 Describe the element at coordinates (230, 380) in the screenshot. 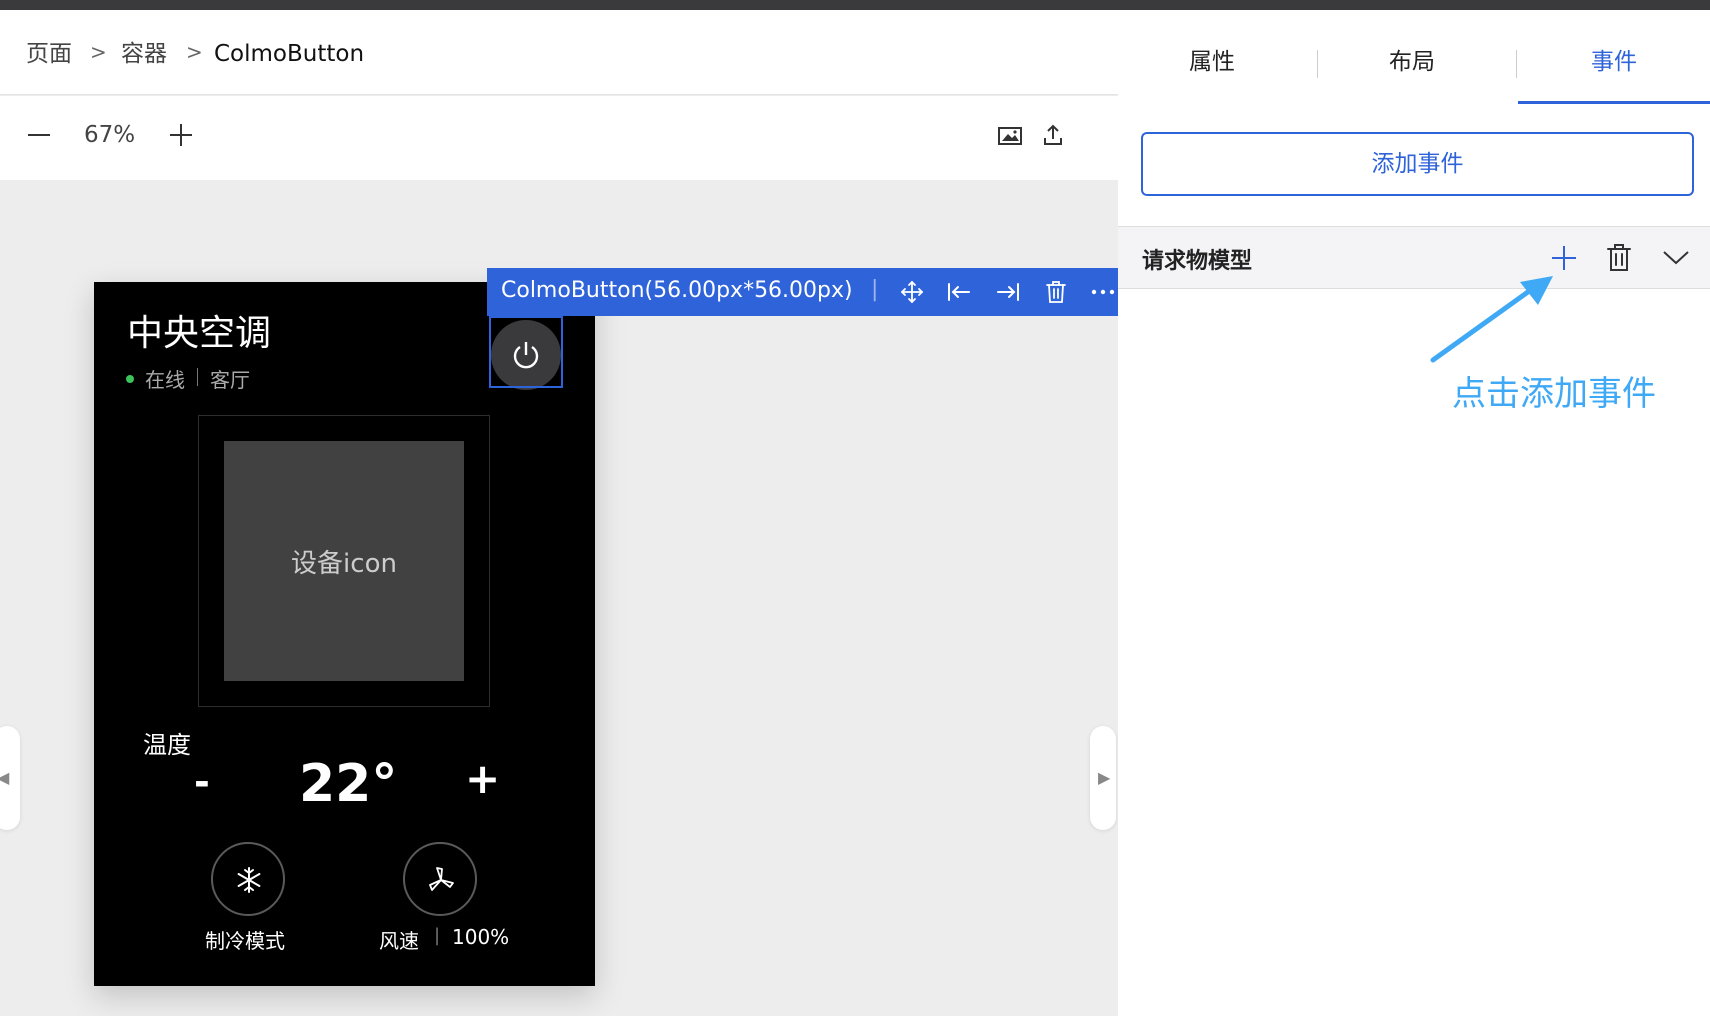

I see `device-room: 客厅` at that location.